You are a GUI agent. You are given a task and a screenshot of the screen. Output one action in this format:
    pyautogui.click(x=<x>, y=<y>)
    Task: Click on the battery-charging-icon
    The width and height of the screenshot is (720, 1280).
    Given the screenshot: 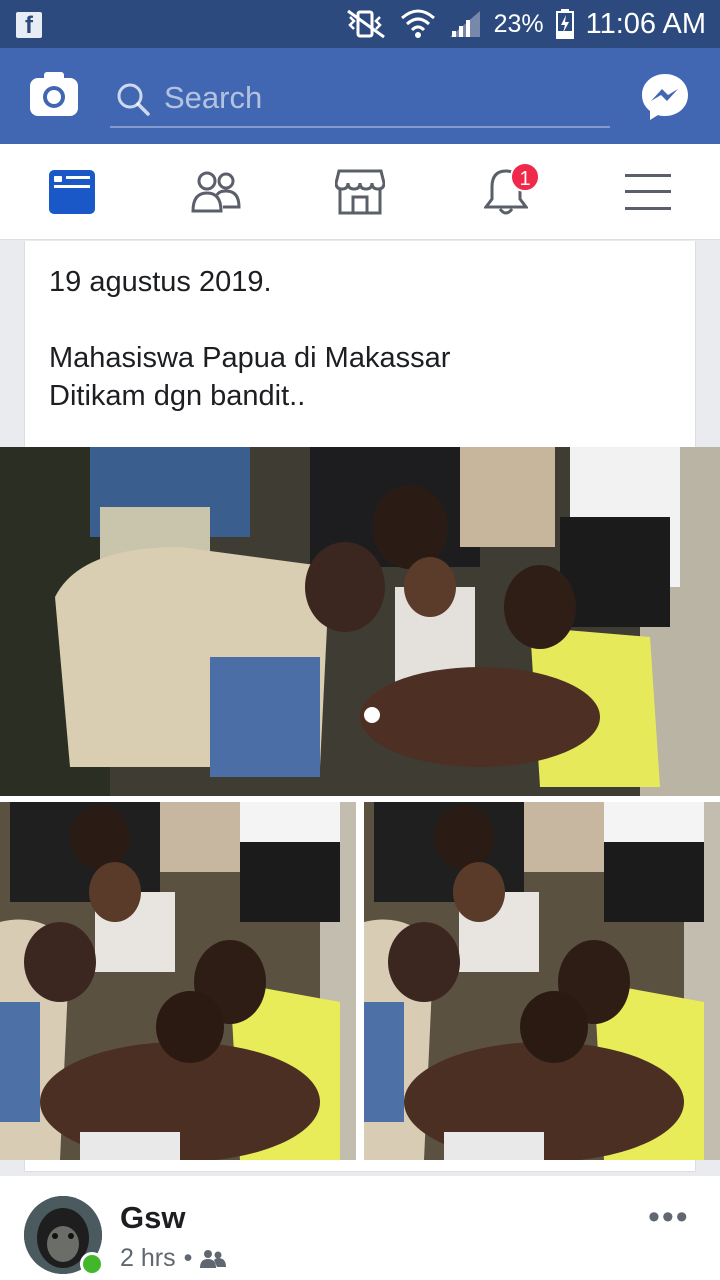 What is the action you would take?
    pyautogui.click(x=564, y=24)
    